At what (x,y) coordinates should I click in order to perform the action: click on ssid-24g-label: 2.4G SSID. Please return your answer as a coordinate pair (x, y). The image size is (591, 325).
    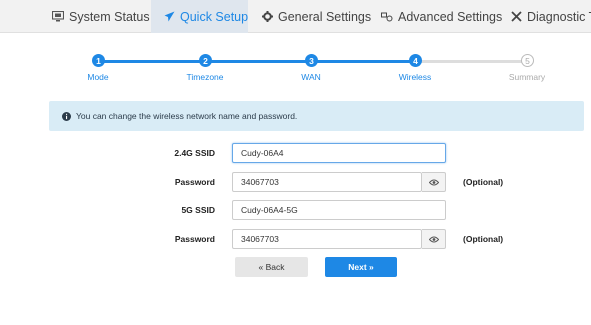
    Looking at the image, I should click on (194, 153).